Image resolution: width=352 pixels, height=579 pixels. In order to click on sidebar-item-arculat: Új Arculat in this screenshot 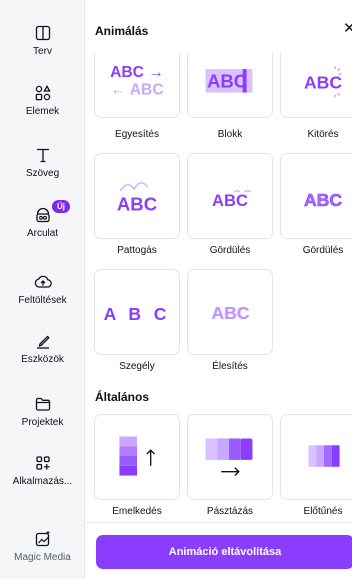, I will do `click(42, 219)`.